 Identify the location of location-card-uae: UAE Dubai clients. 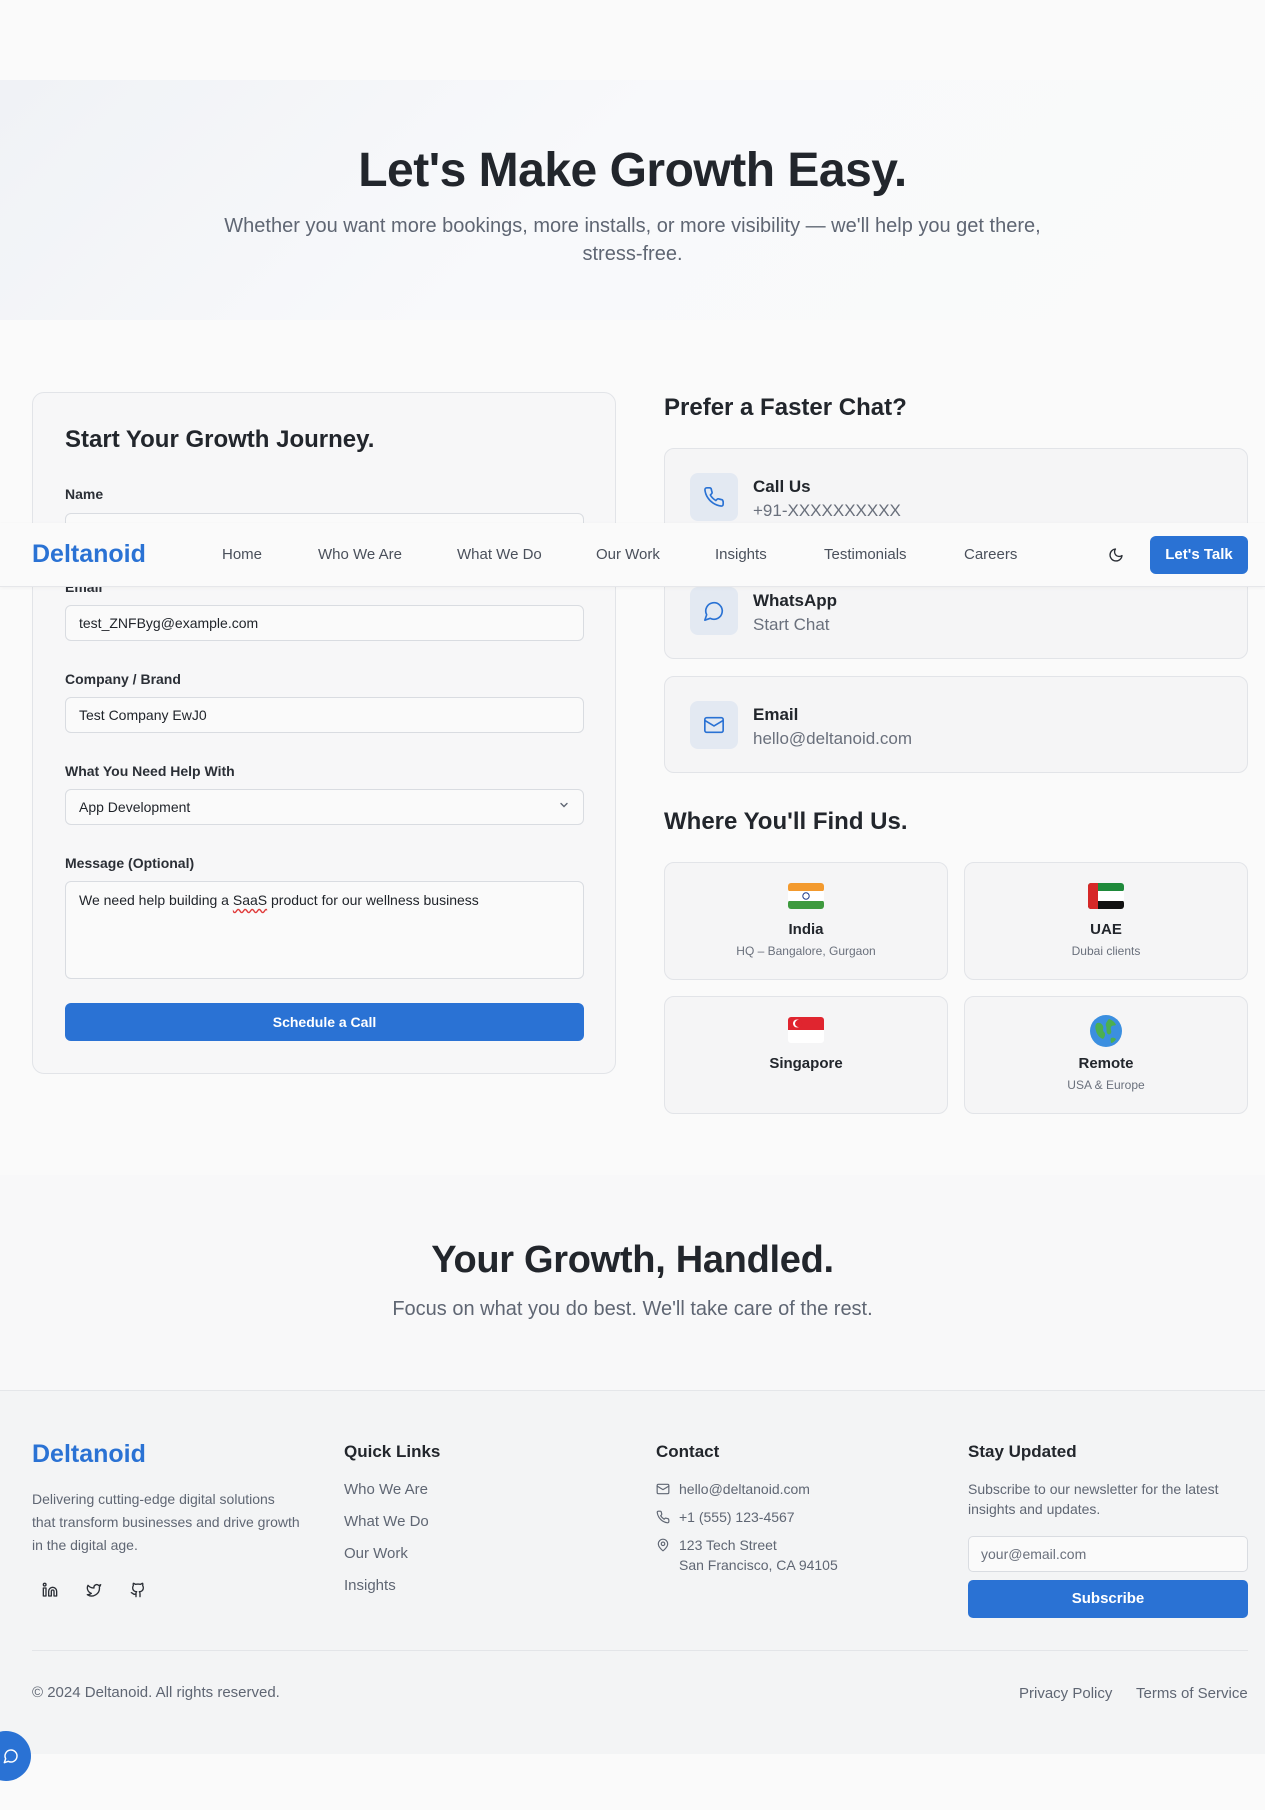
(1106, 921).